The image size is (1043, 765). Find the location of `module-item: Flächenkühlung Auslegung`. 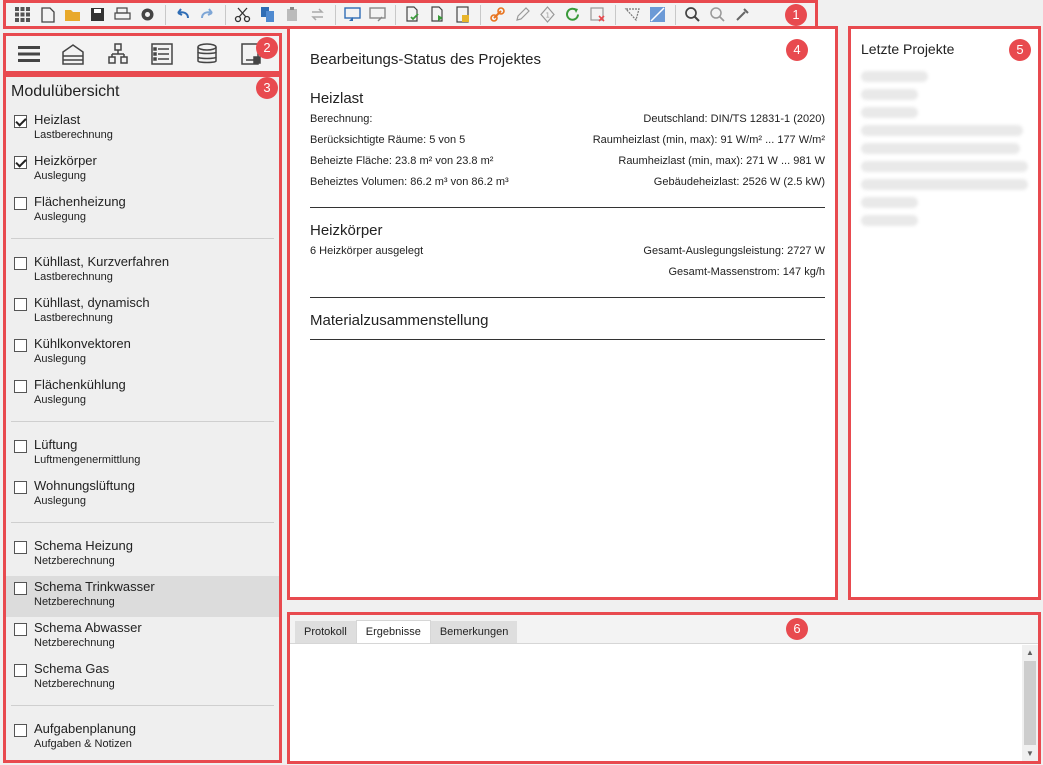

module-item: Flächenkühlung Auslegung is located at coordinates (142, 394).